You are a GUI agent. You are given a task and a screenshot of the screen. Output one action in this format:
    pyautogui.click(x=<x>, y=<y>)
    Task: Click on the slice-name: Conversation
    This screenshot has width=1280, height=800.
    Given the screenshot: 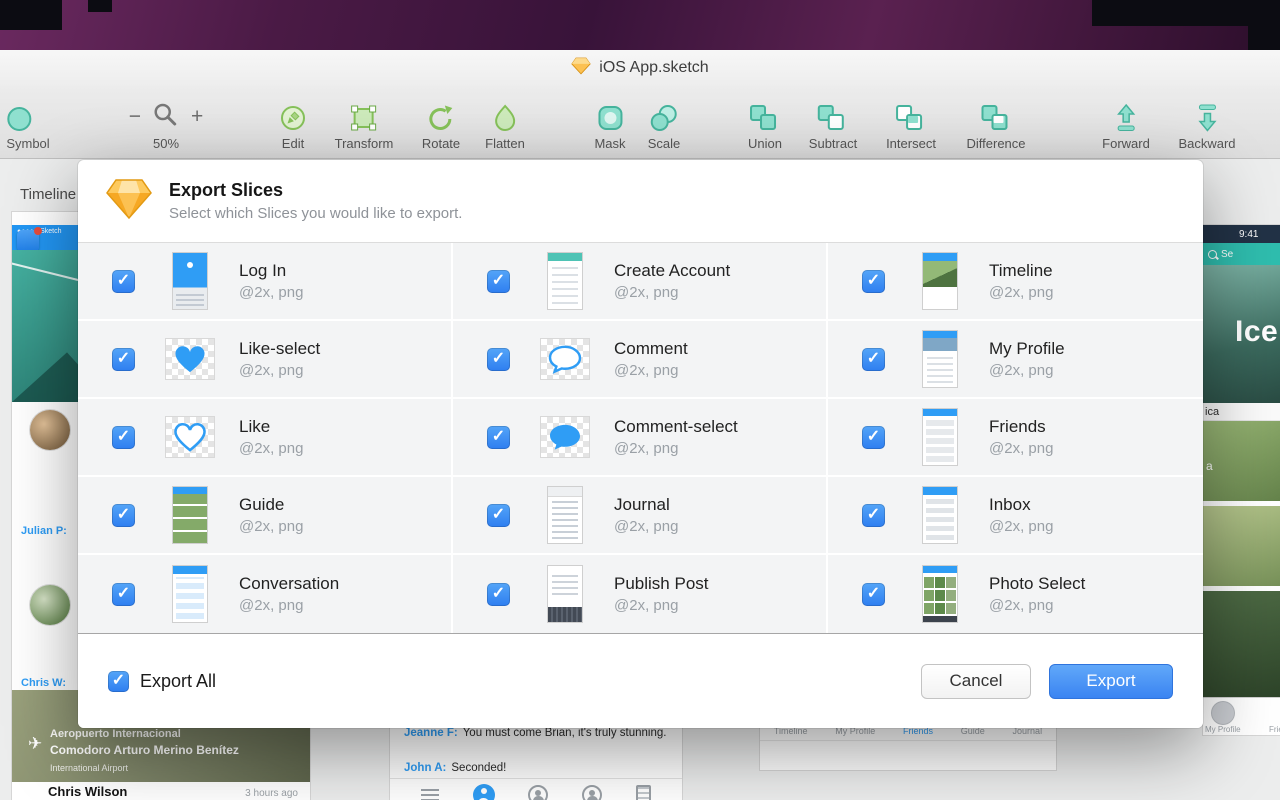 What is the action you would take?
    pyautogui.click(x=289, y=583)
    